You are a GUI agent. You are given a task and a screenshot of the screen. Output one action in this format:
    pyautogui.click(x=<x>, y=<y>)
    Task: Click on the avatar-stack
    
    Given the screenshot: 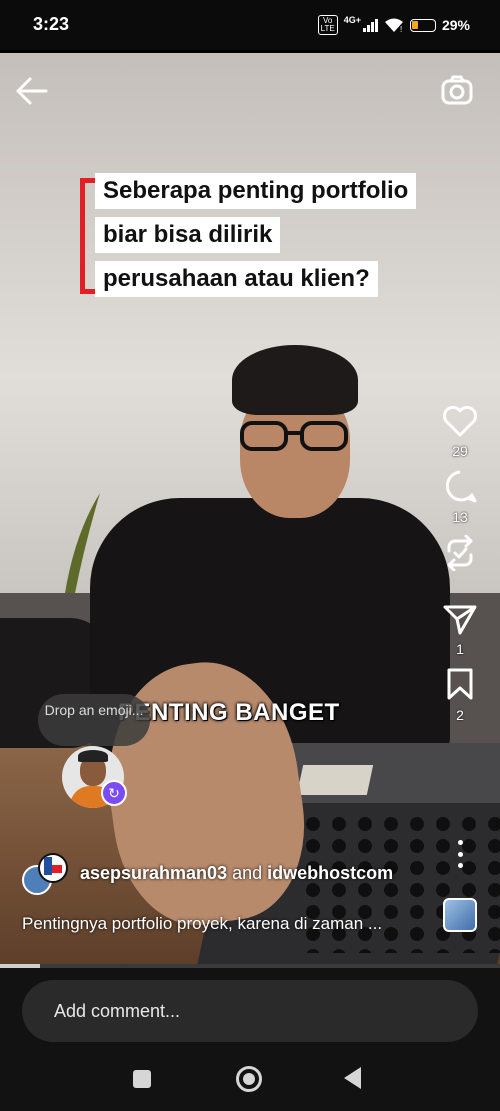 What is the action you would take?
    pyautogui.click(x=48, y=874)
    